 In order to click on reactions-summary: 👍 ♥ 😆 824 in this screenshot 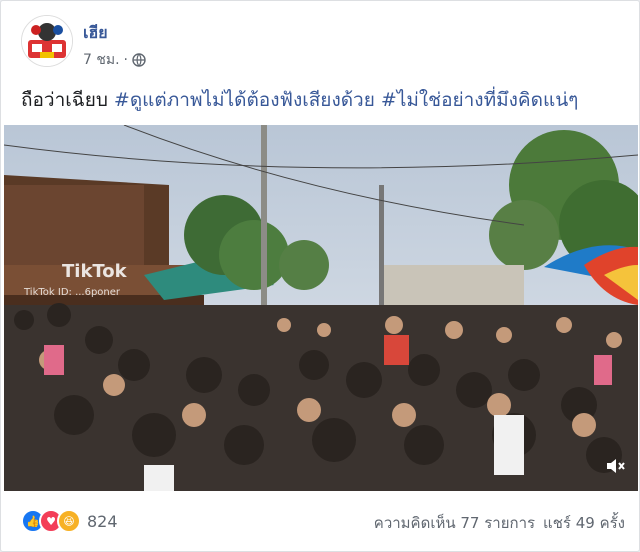, I will do `click(69, 521)`.